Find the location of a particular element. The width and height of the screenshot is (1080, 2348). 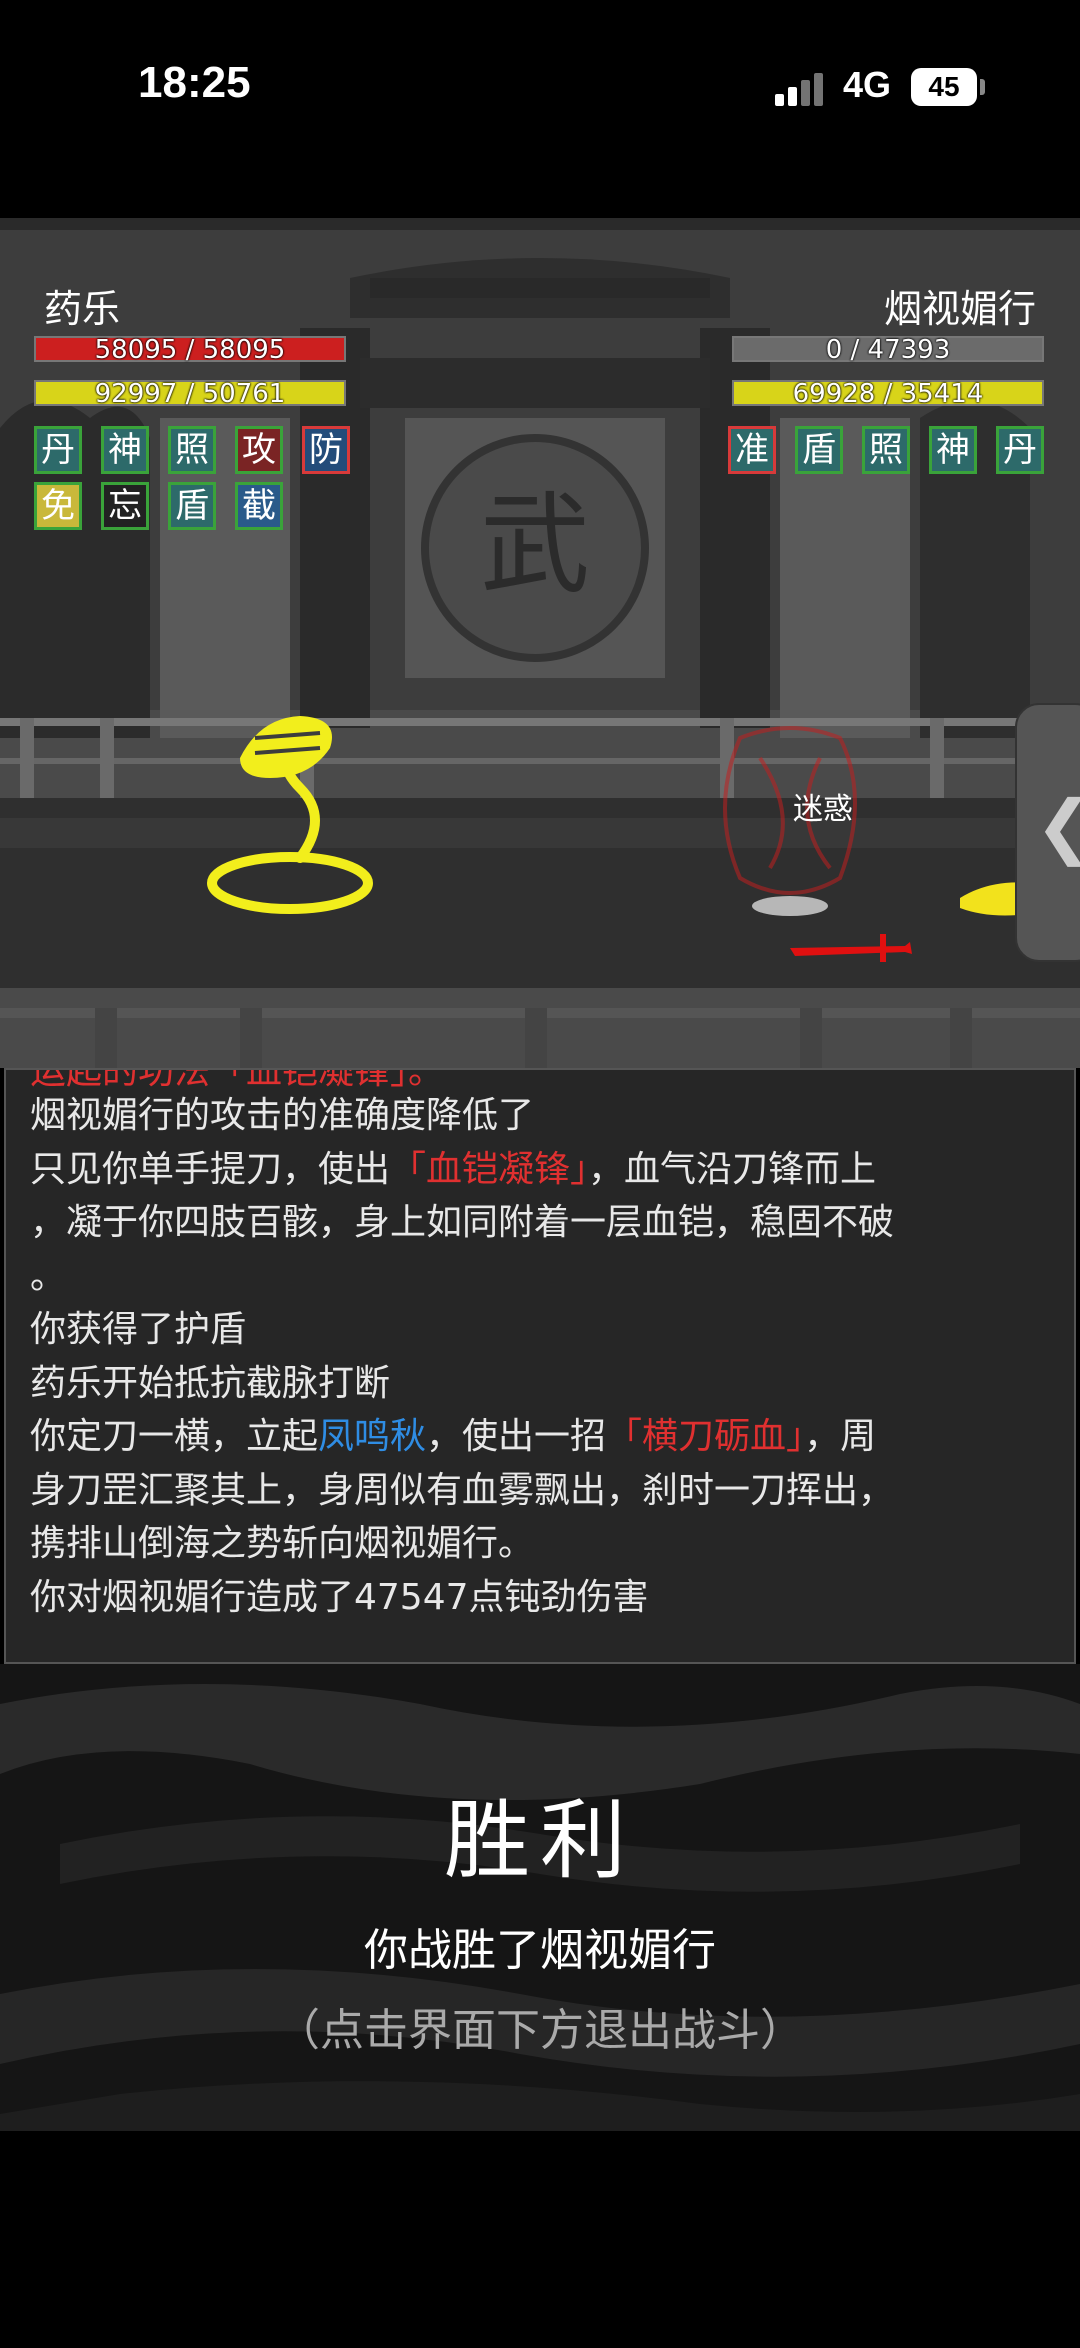

victory-title: 胜利 is located at coordinates (540, 1841).